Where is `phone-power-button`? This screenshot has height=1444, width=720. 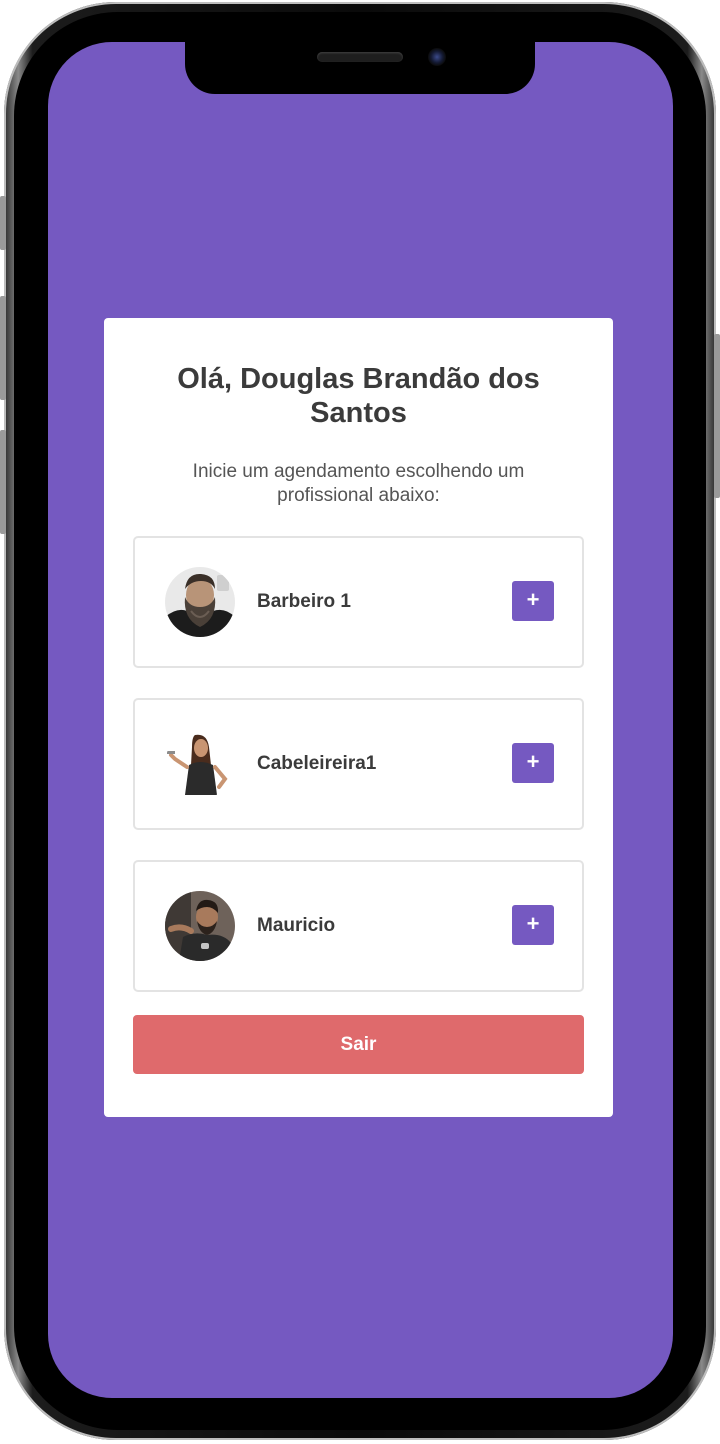
phone-power-button is located at coordinates (717, 416).